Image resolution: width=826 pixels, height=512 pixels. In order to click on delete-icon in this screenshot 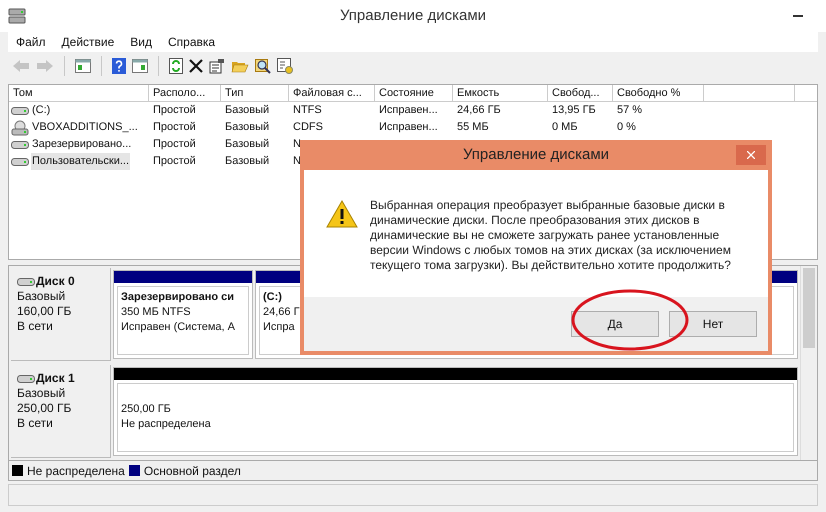, I will do `click(196, 66)`.